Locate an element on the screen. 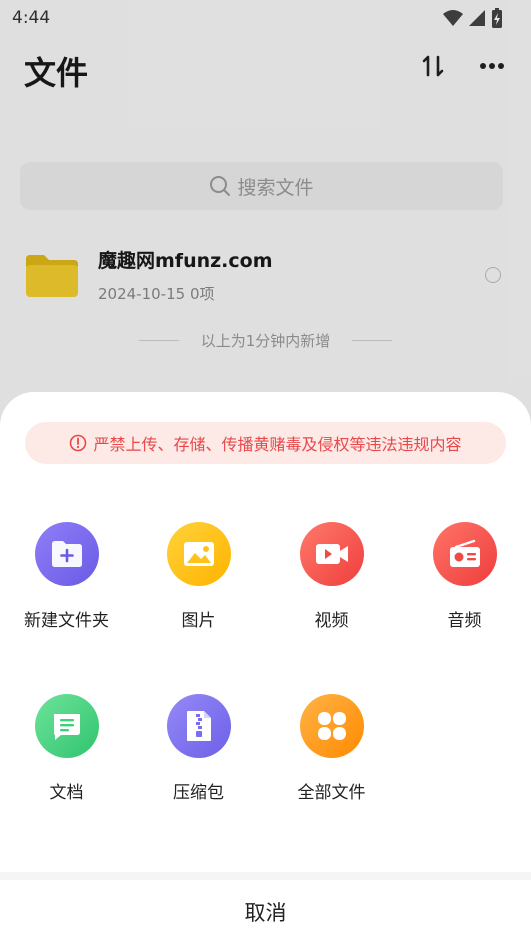 The image size is (531, 944). archive-circle is located at coordinates (198, 726).